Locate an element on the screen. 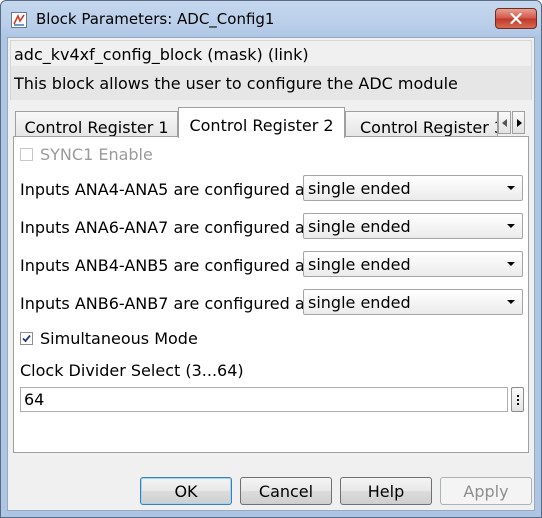  checkmark-icon is located at coordinates (26, 338).